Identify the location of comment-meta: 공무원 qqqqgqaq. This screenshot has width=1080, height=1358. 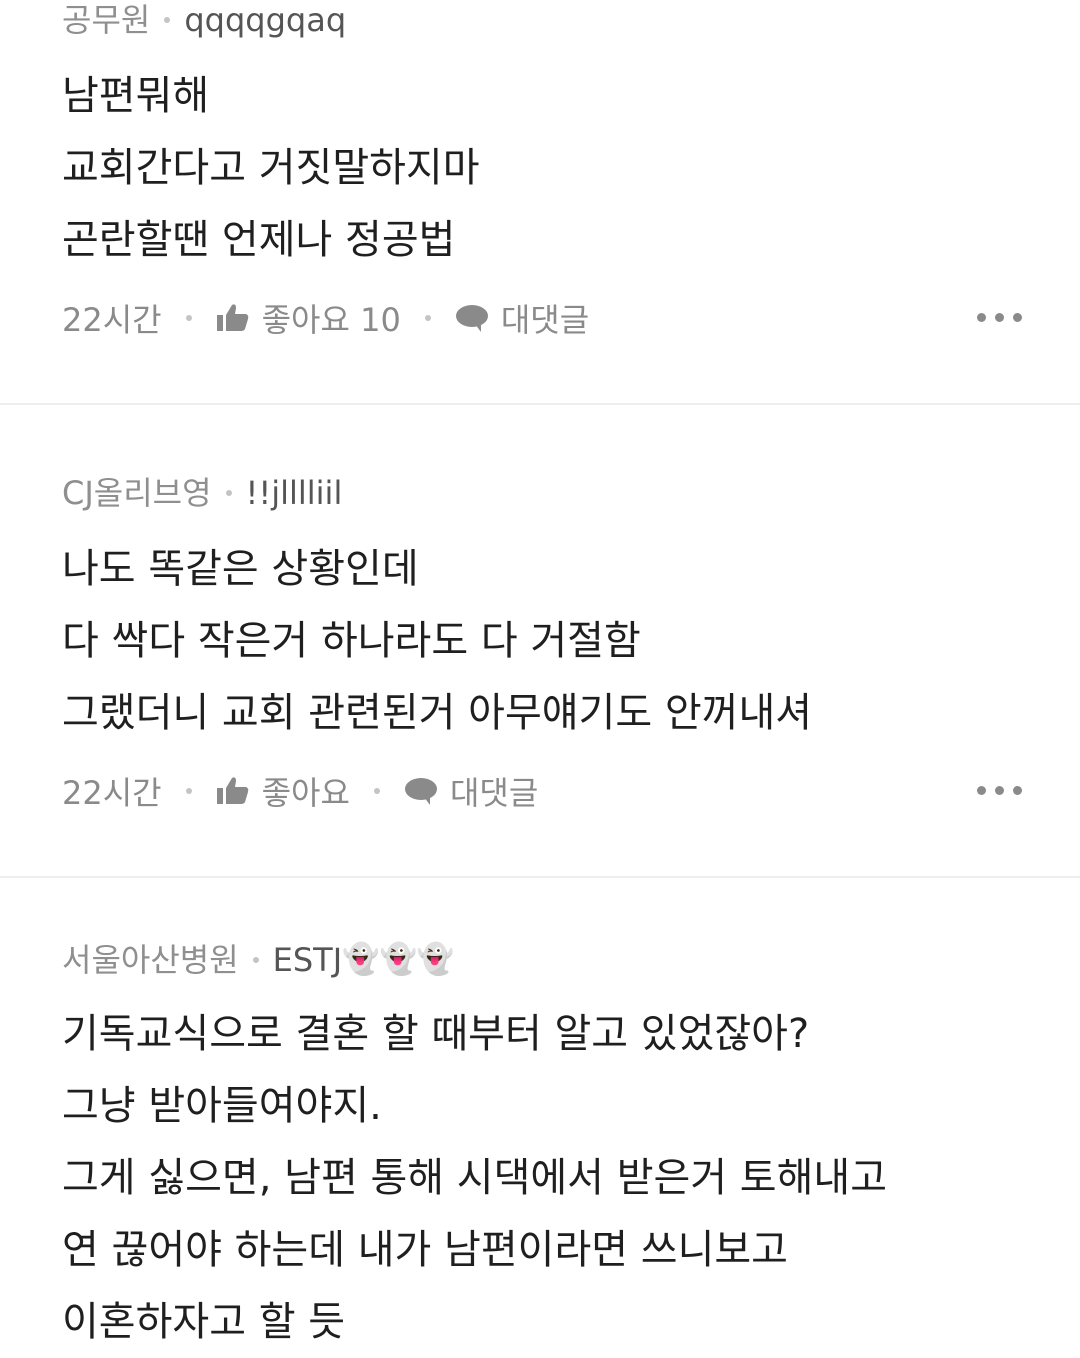
(546, 21).